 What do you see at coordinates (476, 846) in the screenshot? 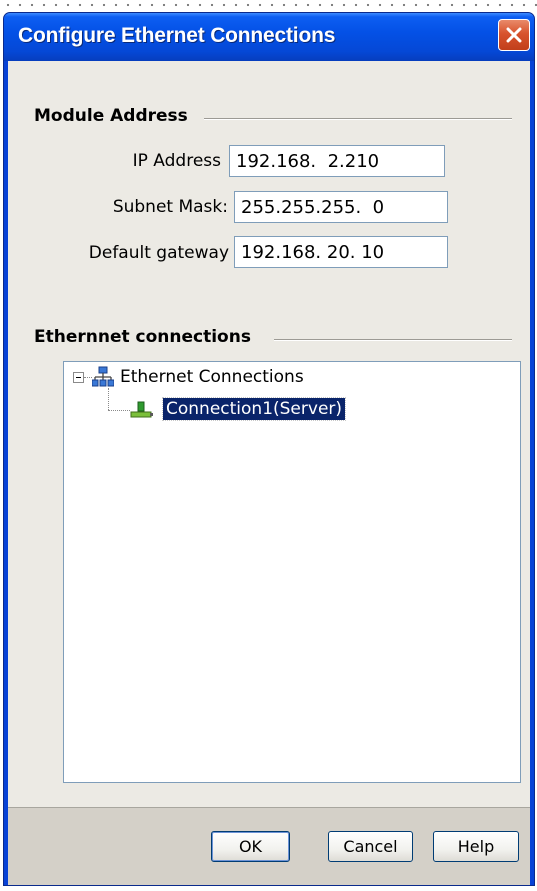
I see `help-button: Help` at bounding box center [476, 846].